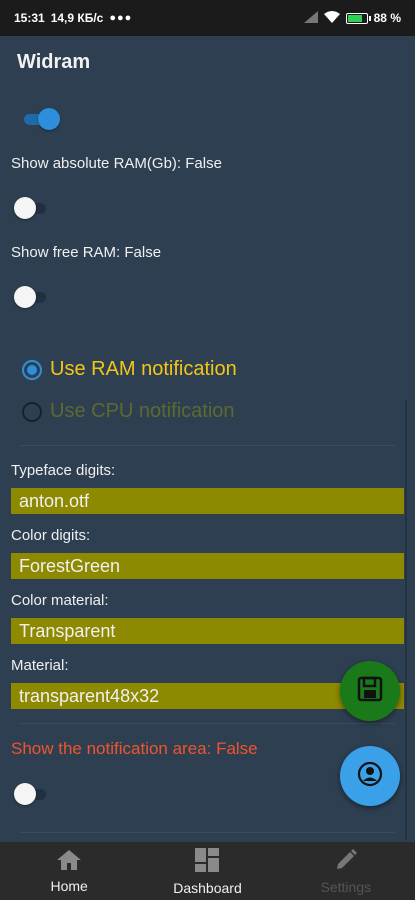 The image size is (415, 900). What do you see at coordinates (60, 600) in the screenshot?
I see `color-material-label: Color material:` at bounding box center [60, 600].